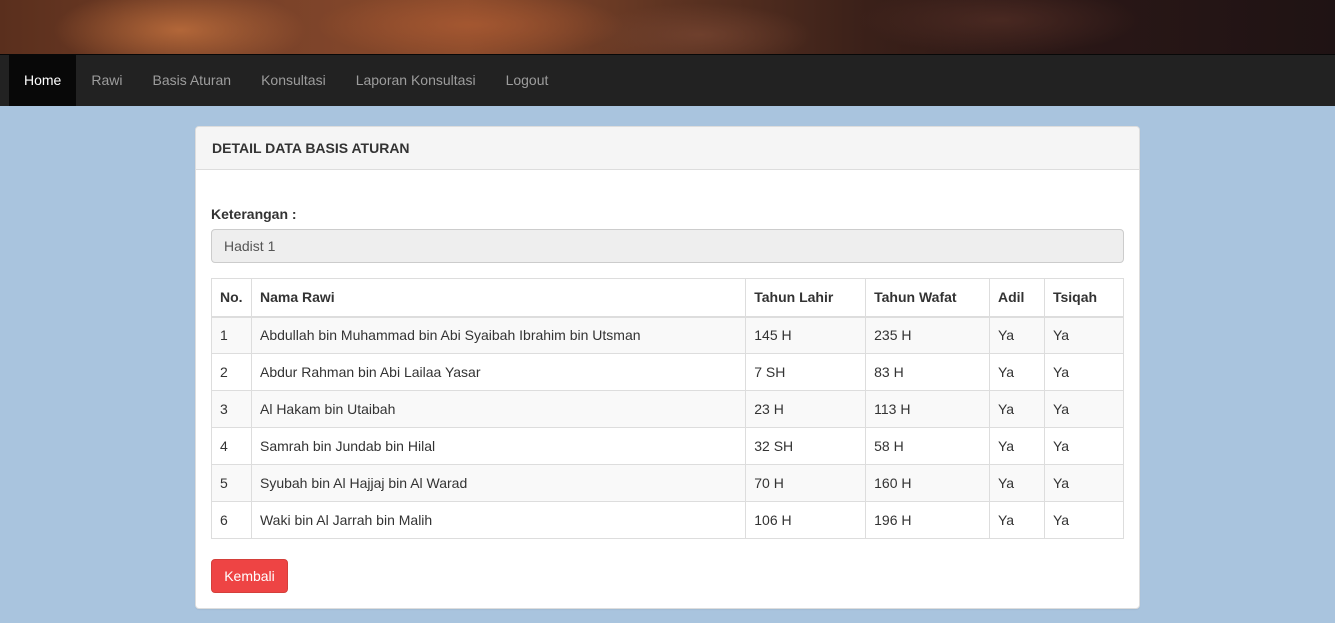 This screenshot has height=623, width=1335. Describe the element at coordinates (231, 335) in the screenshot. I see `cell-no: 1` at that location.